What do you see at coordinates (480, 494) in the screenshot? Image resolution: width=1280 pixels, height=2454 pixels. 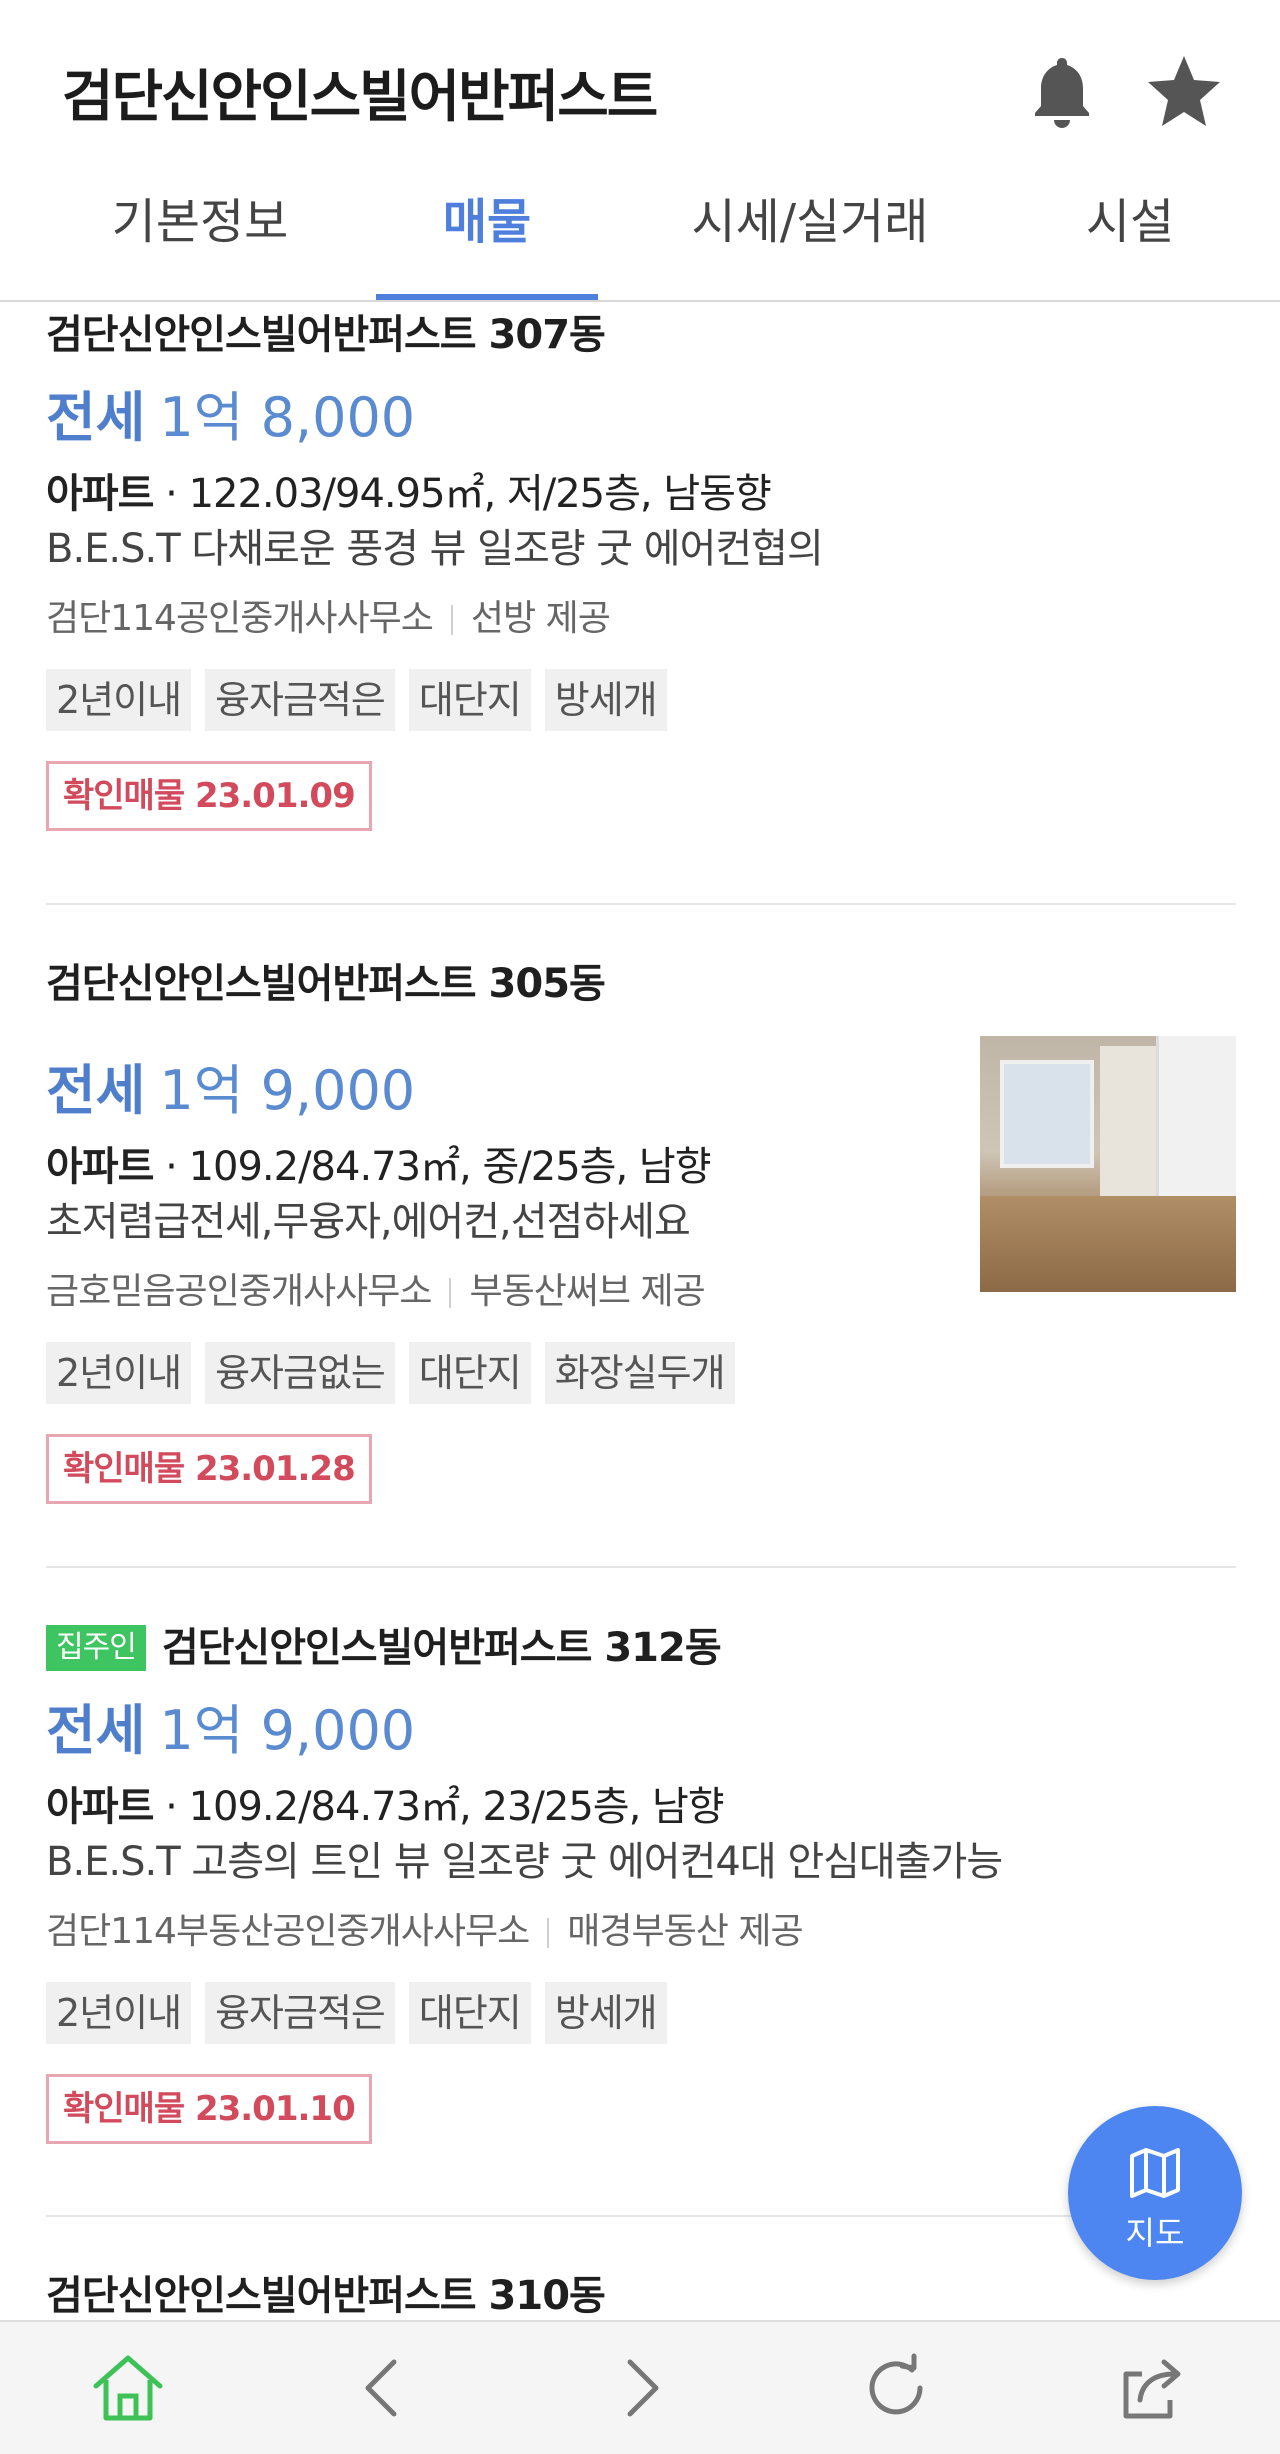 I see `spec-text: 122.03/94.95㎡, 저/25층, 남동향` at bounding box center [480, 494].